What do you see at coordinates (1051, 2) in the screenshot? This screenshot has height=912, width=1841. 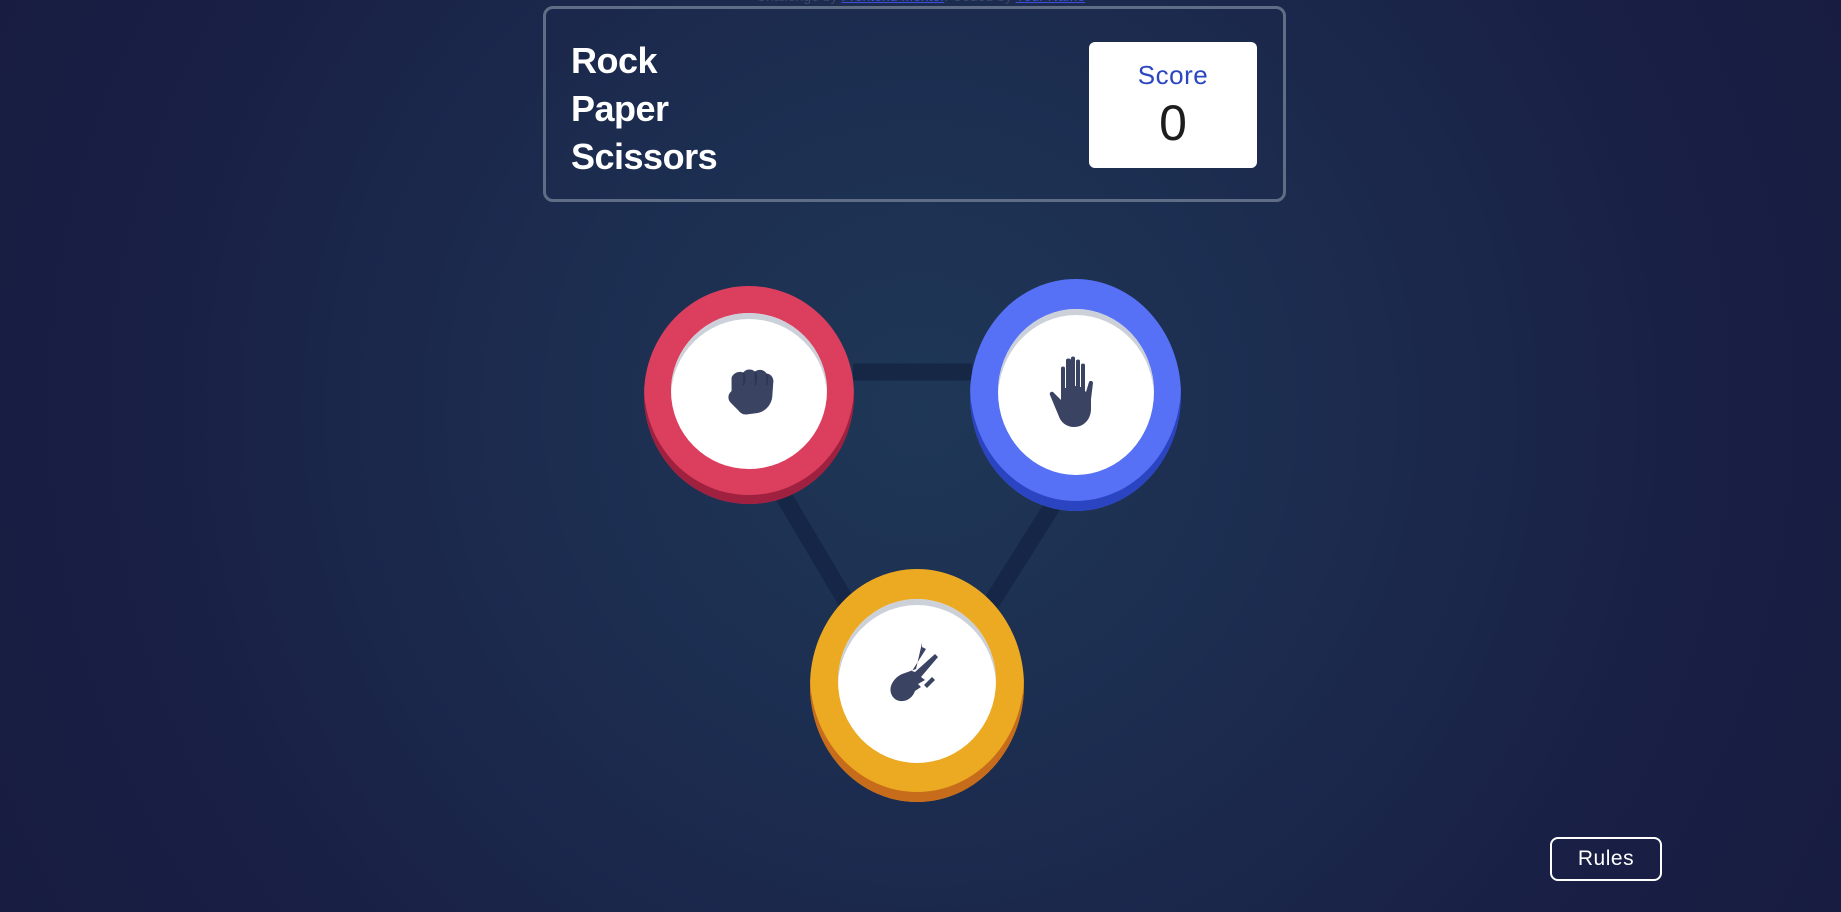 I see `attribution-link-author: Your Name` at bounding box center [1051, 2].